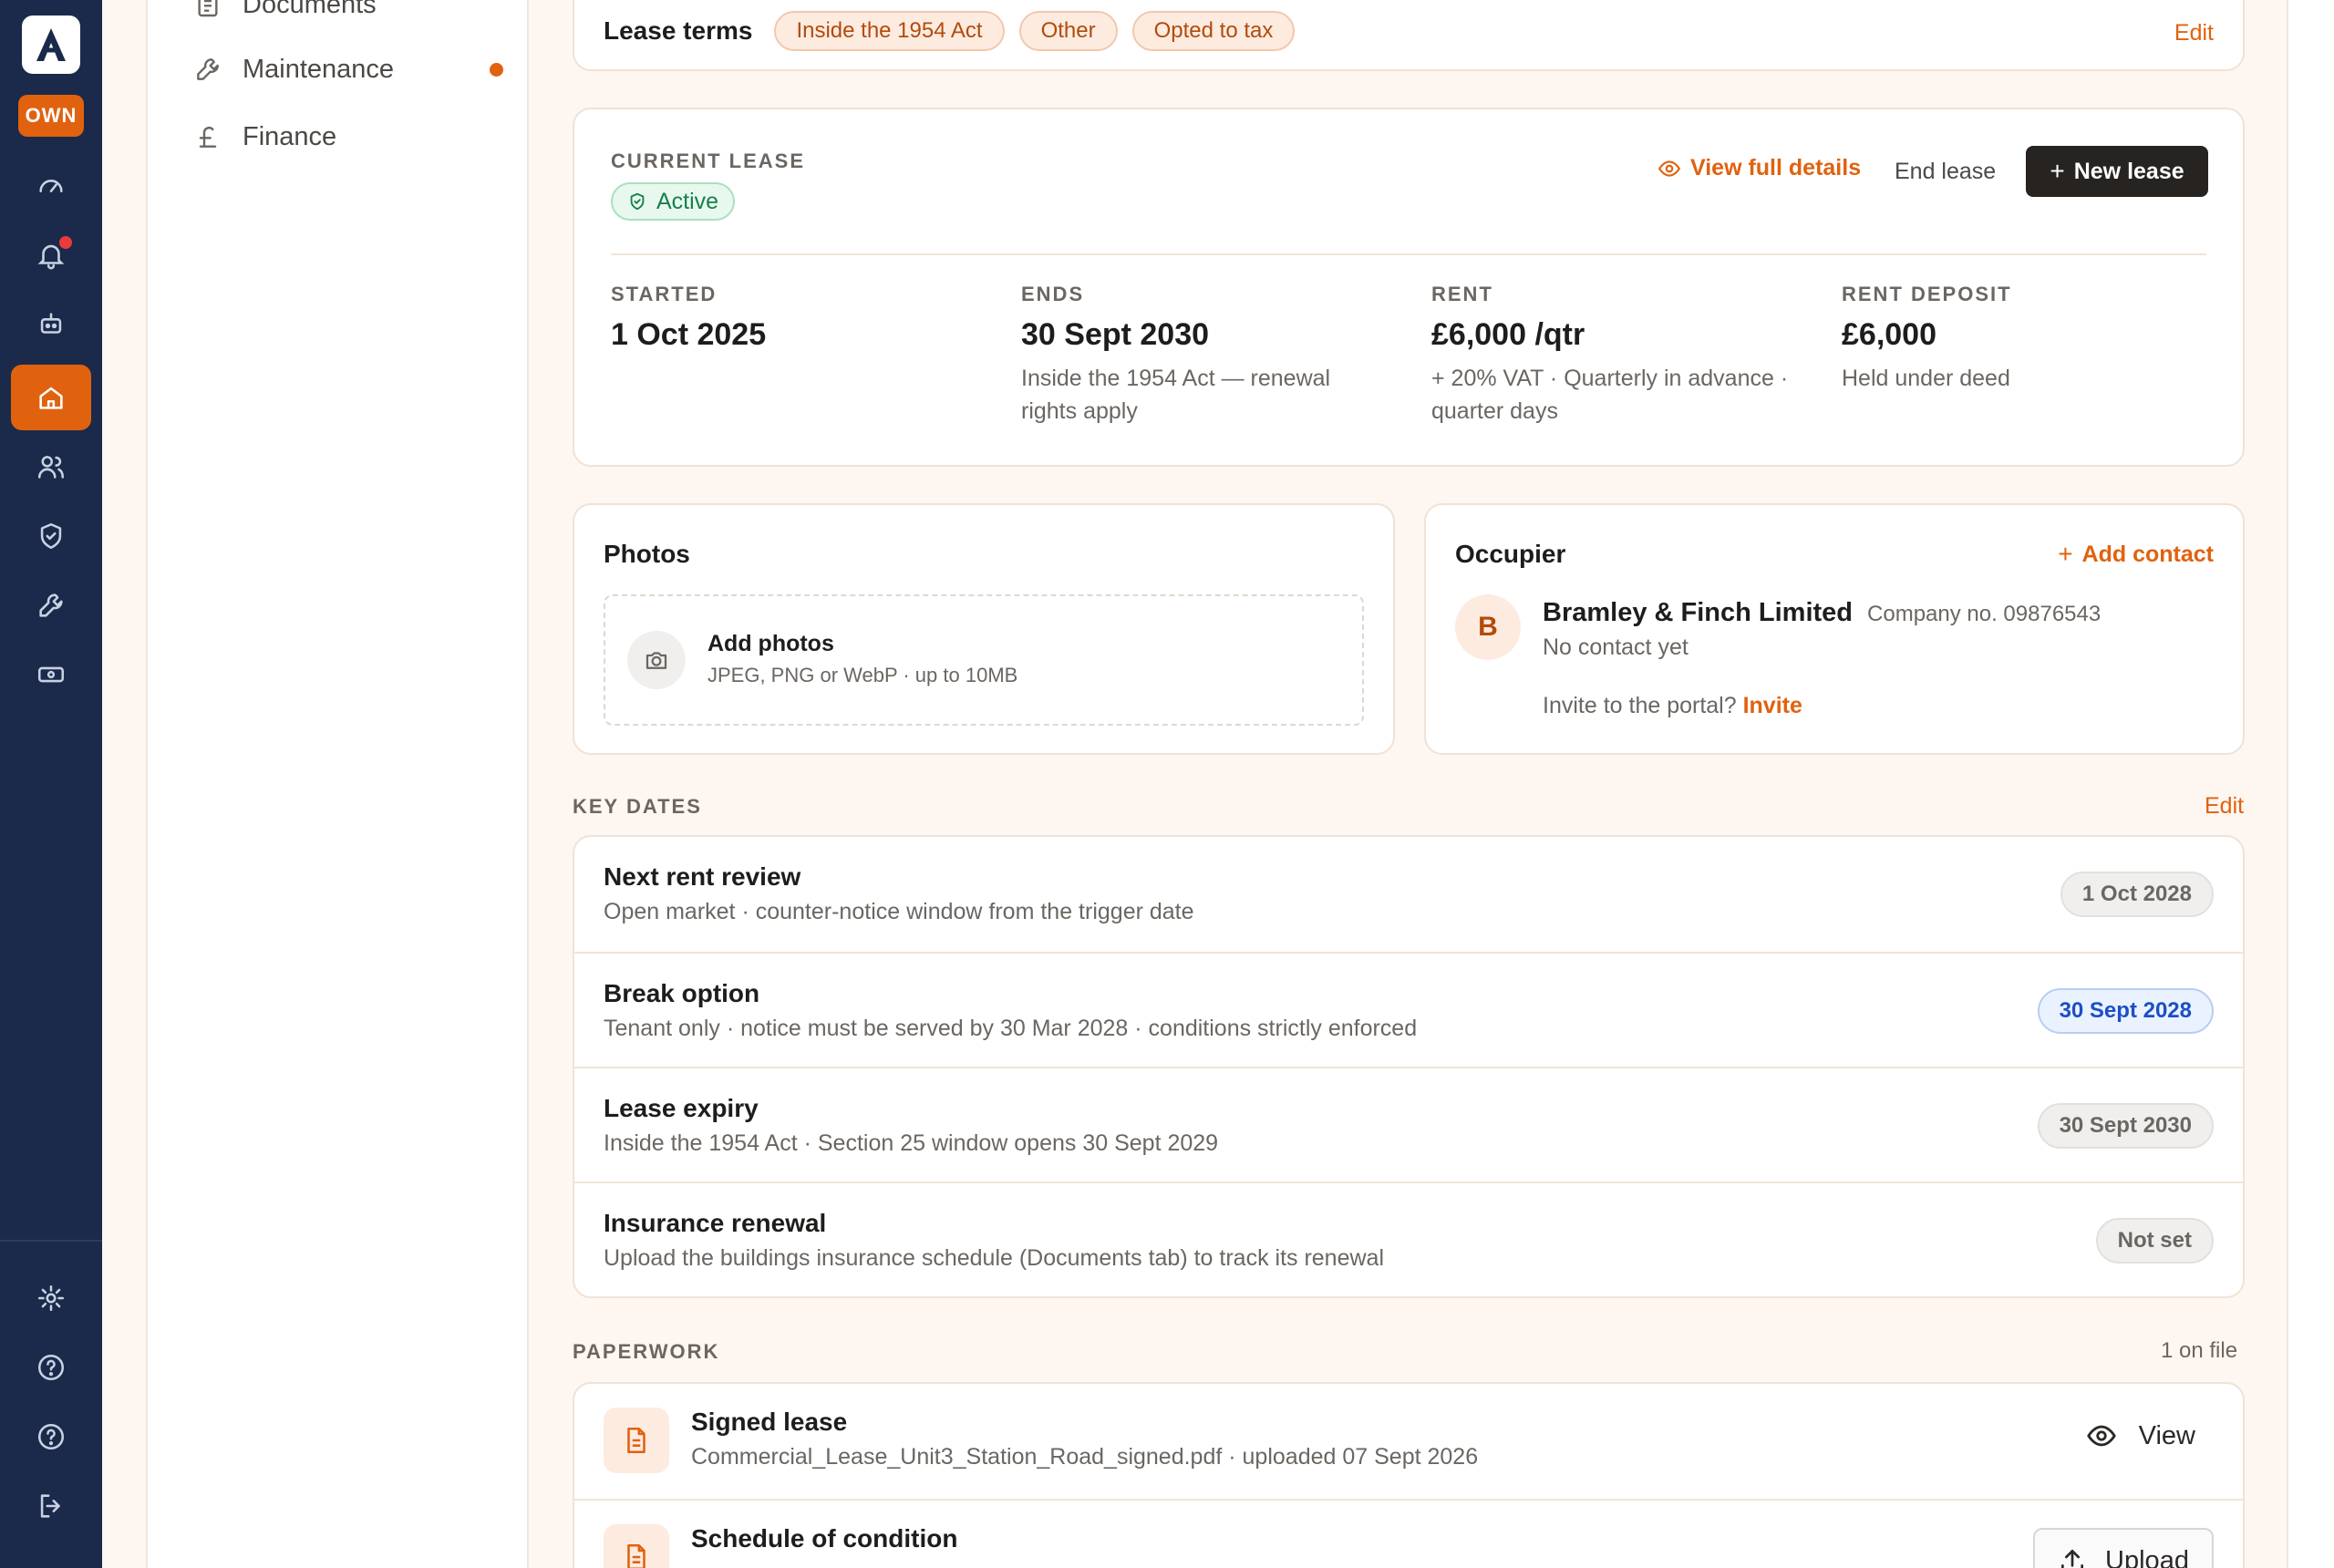 The height and width of the screenshot is (1568, 2334). Describe the element at coordinates (709, 161) in the screenshot. I see `current-lease-label: CURRENT LEASE` at that location.